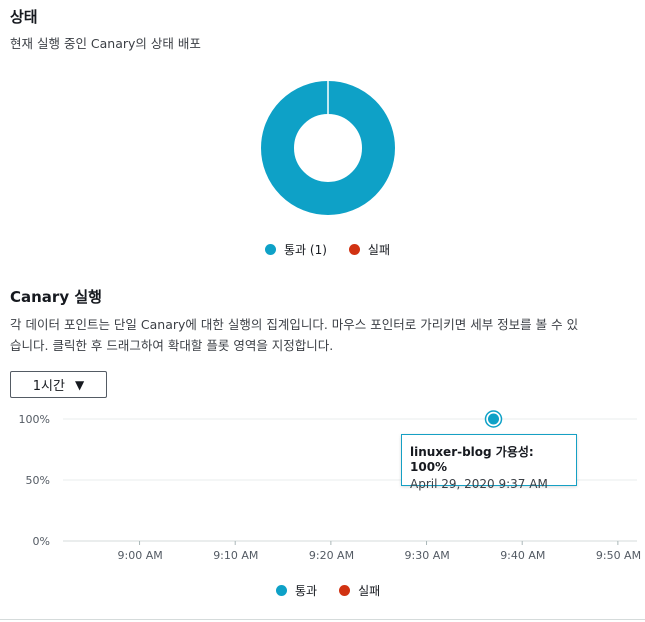  I want to click on runs-description-line2: 습니다. 클릭한 후 드래그하여 확대할 플롯 영역을 지정합니다., so click(172, 345).